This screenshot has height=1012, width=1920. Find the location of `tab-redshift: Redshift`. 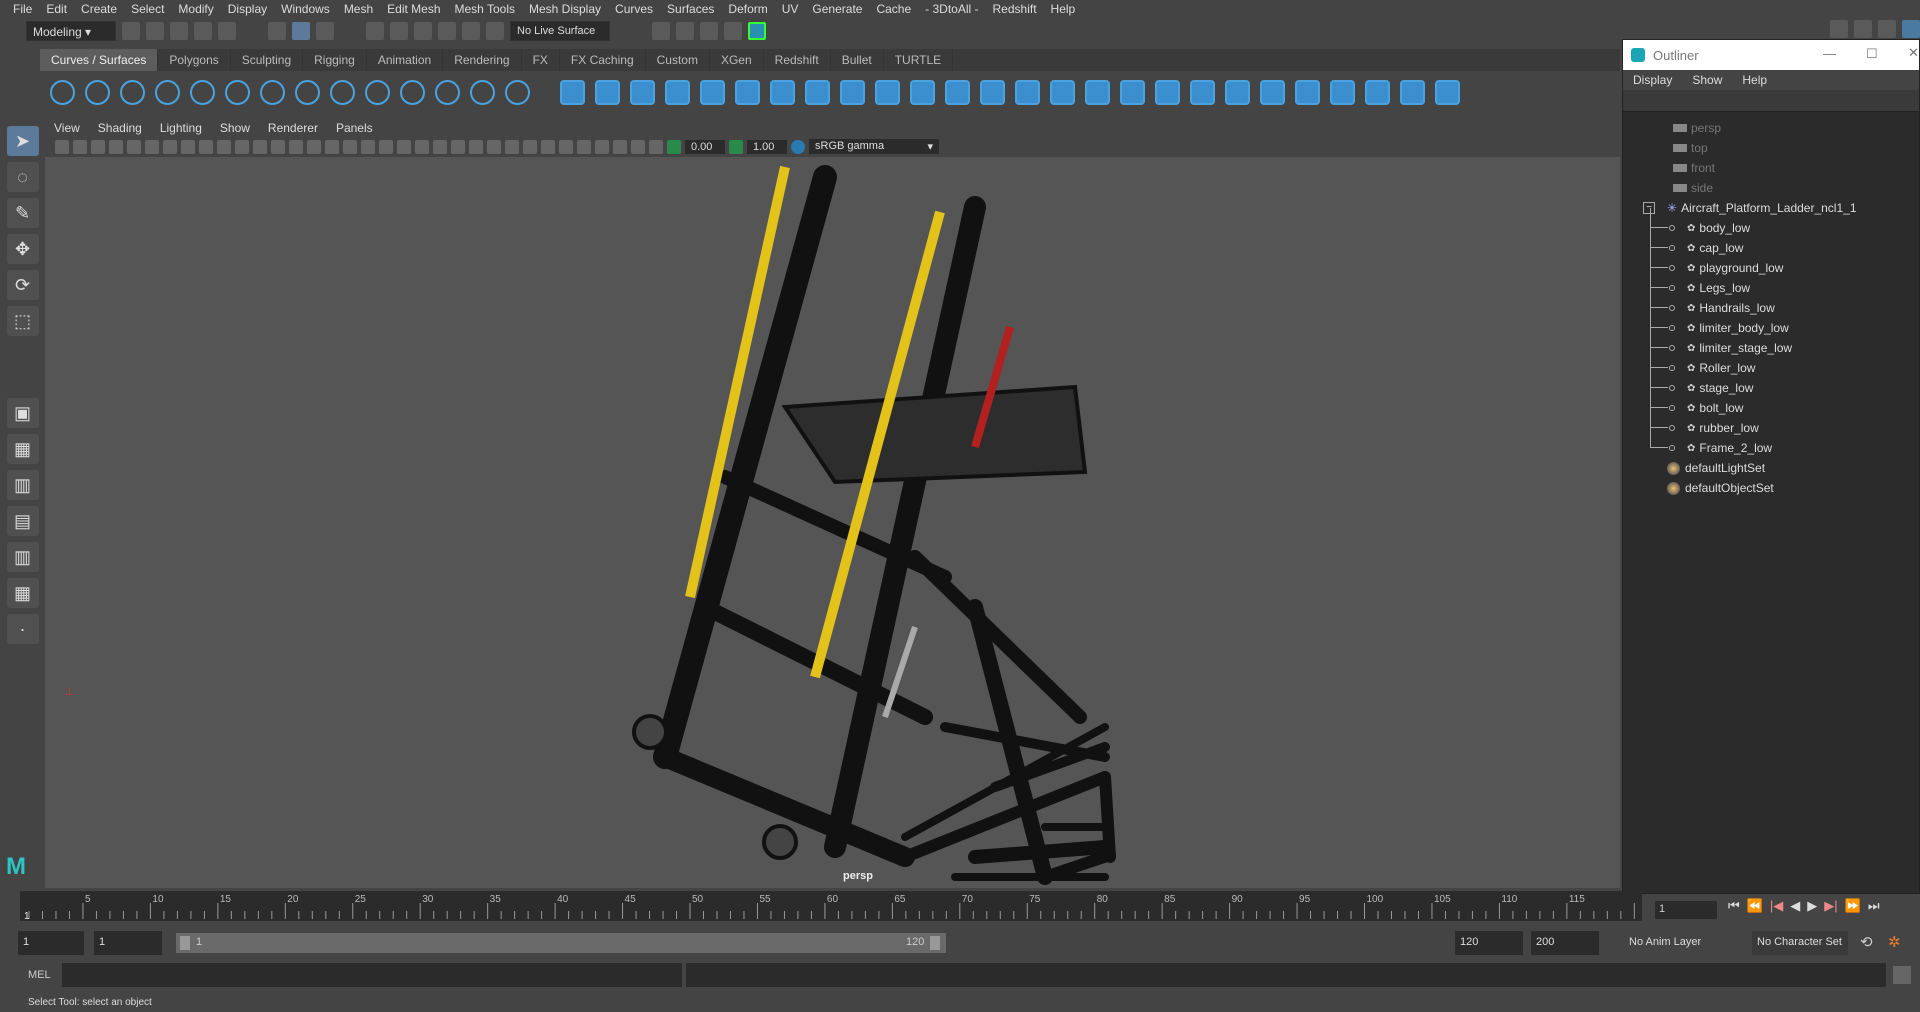

tab-redshift: Redshift is located at coordinates (797, 60).